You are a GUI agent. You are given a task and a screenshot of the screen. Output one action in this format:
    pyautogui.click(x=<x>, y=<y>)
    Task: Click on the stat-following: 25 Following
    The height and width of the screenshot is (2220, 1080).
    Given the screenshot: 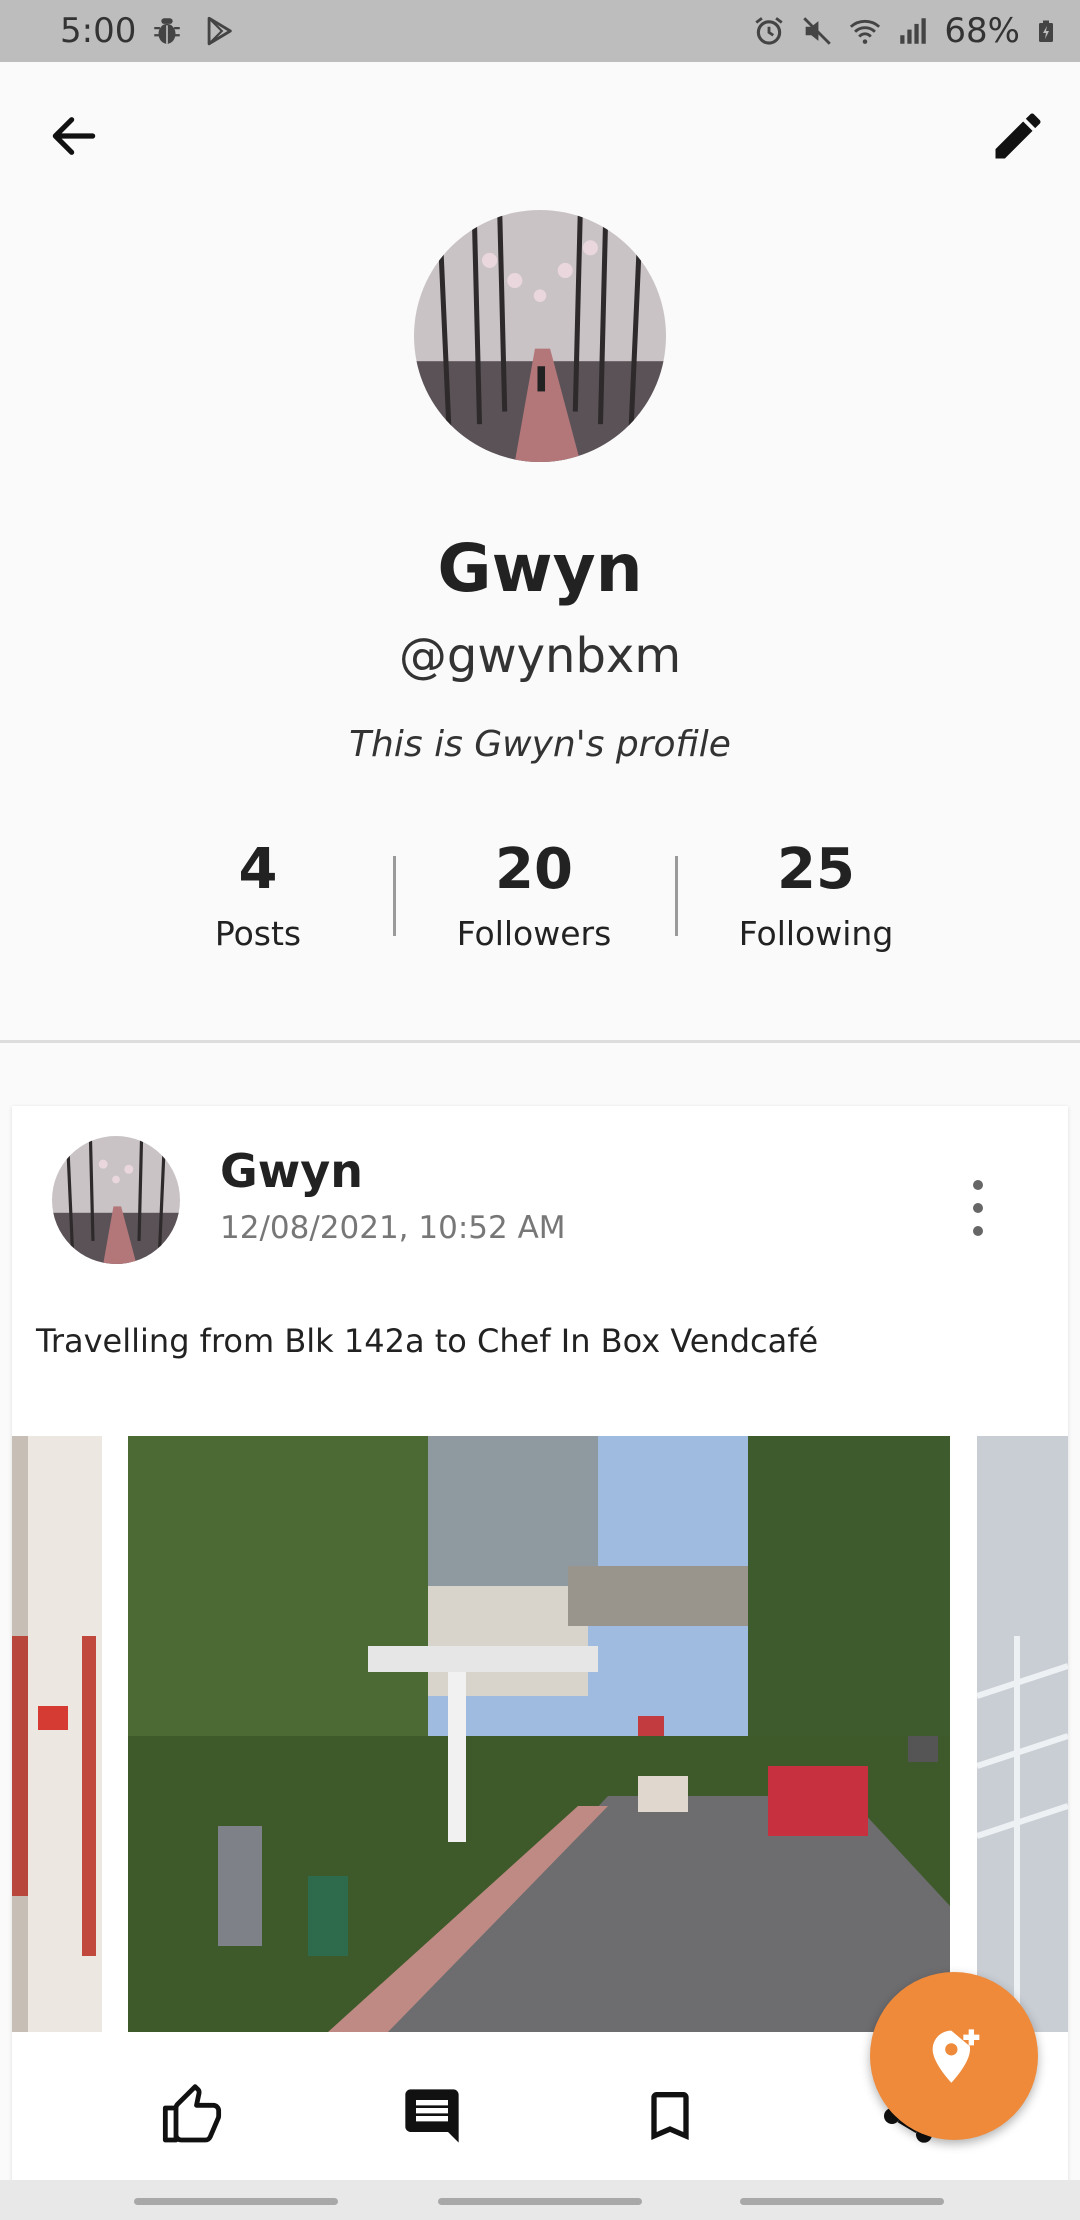 What is the action you would take?
    pyautogui.click(x=816, y=891)
    